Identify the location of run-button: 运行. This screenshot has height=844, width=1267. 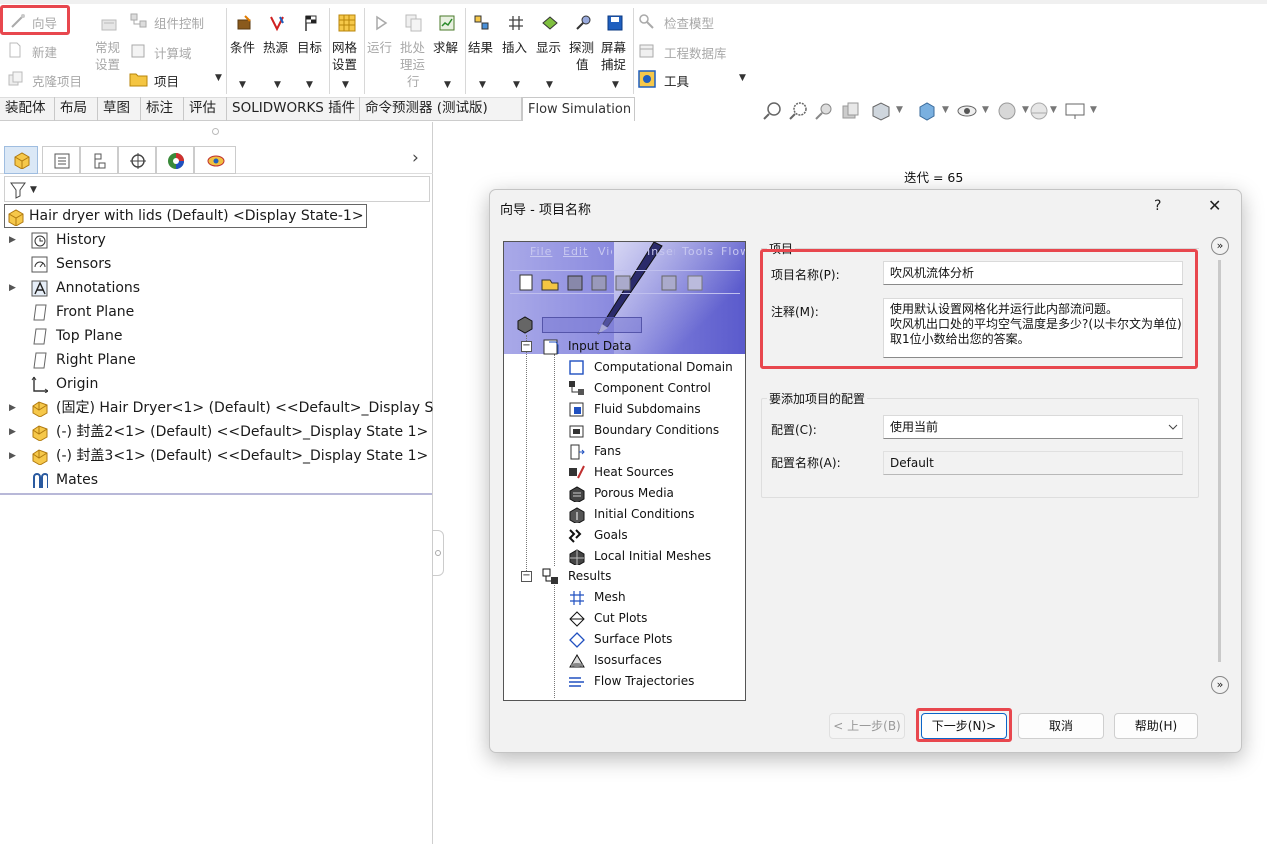
(381, 42).